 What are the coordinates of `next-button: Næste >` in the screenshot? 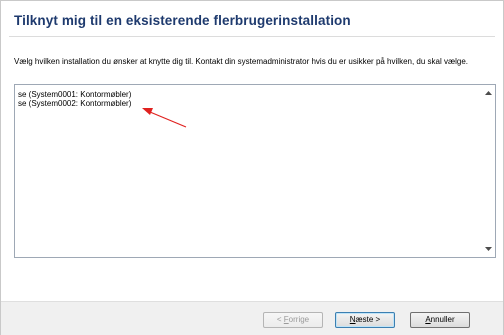 It's located at (365, 320).